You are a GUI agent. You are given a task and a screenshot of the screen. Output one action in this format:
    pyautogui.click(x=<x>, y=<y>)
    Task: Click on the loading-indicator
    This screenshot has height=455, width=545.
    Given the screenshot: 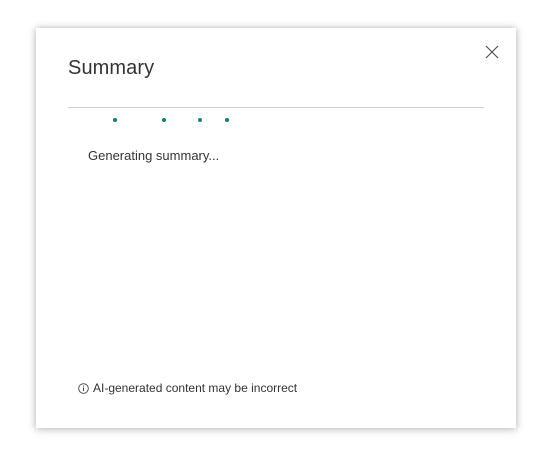 What is the action you would take?
    pyautogui.click(x=276, y=122)
    